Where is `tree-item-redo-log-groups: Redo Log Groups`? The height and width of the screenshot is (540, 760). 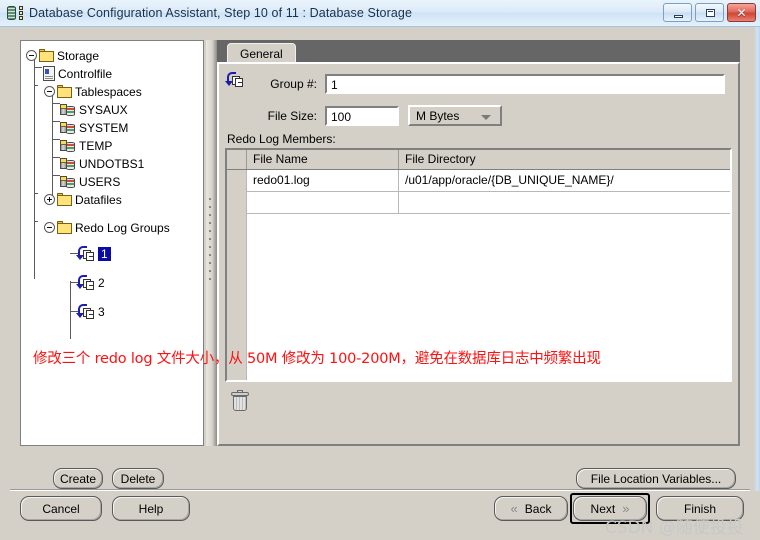
tree-item-redo-log-groups: Redo Log Groups is located at coordinates (106, 227).